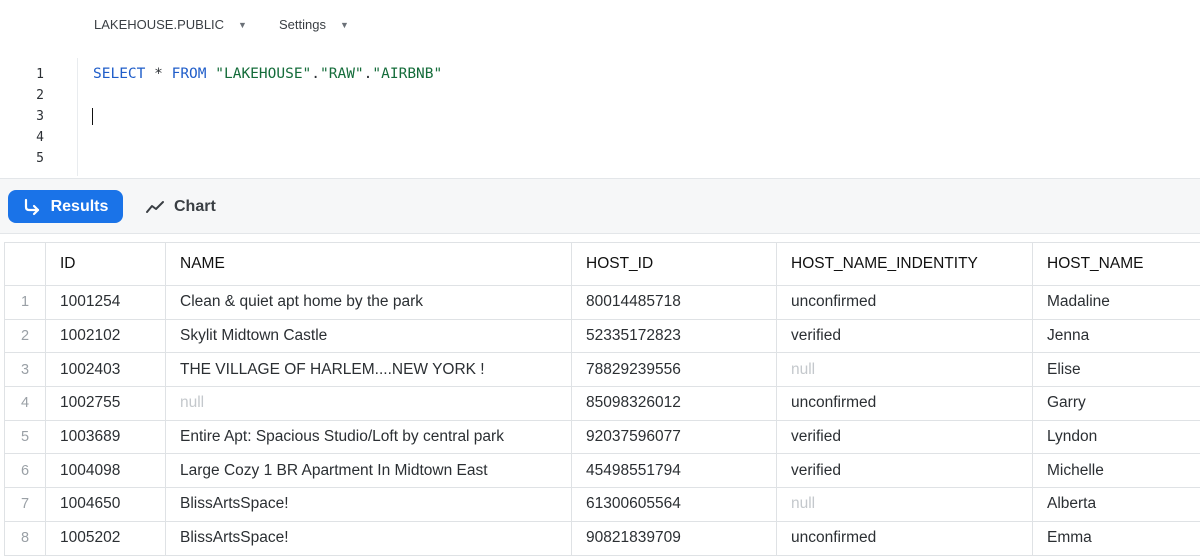 This screenshot has width=1200, height=556. What do you see at coordinates (155, 206) in the screenshot?
I see `line-chart-icon` at bounding box center [155, 206].